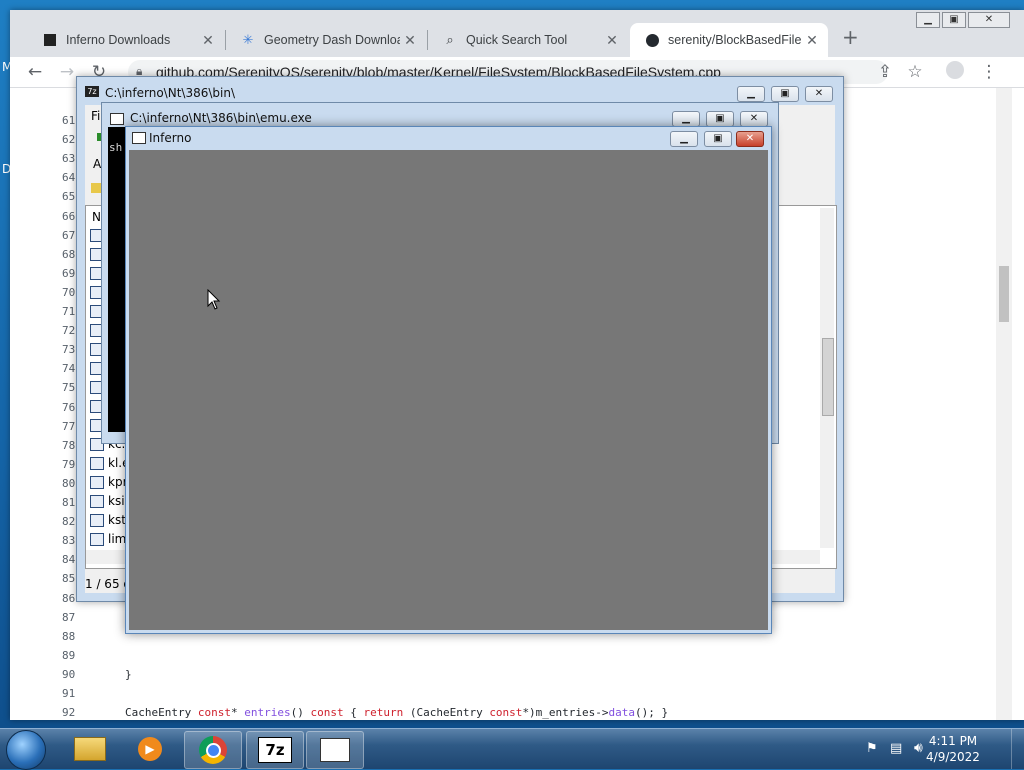  Describe the element at coordinates (96, 217) in the screenshot. I see `column-header-name: N` at that location.